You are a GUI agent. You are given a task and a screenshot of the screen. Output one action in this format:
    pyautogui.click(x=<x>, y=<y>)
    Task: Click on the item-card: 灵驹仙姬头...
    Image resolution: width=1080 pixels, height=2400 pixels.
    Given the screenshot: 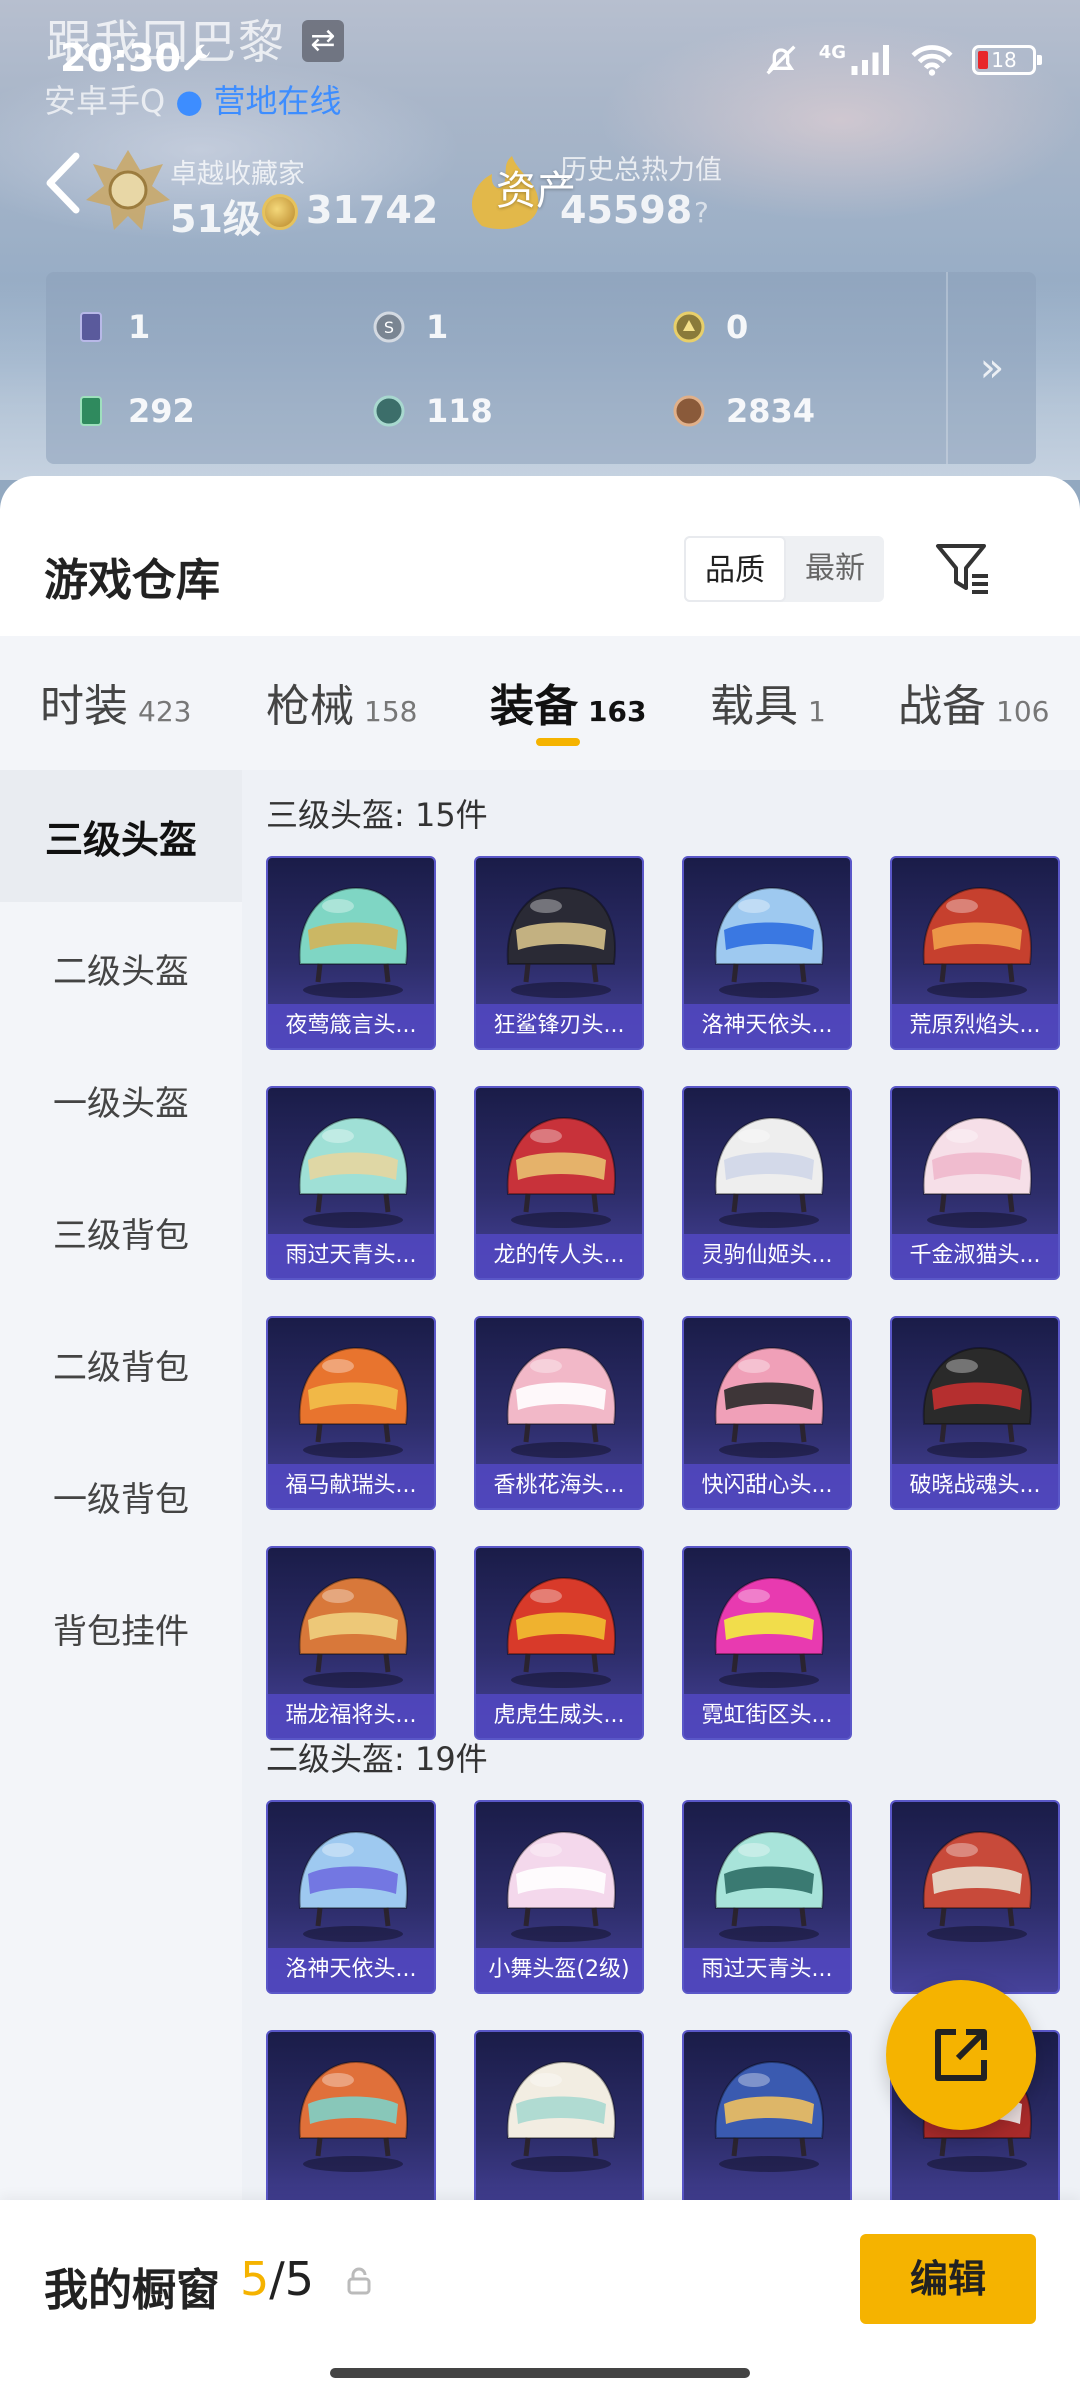 What is the action you would take?
    pyautogui.click(x=767, y=1183)
    